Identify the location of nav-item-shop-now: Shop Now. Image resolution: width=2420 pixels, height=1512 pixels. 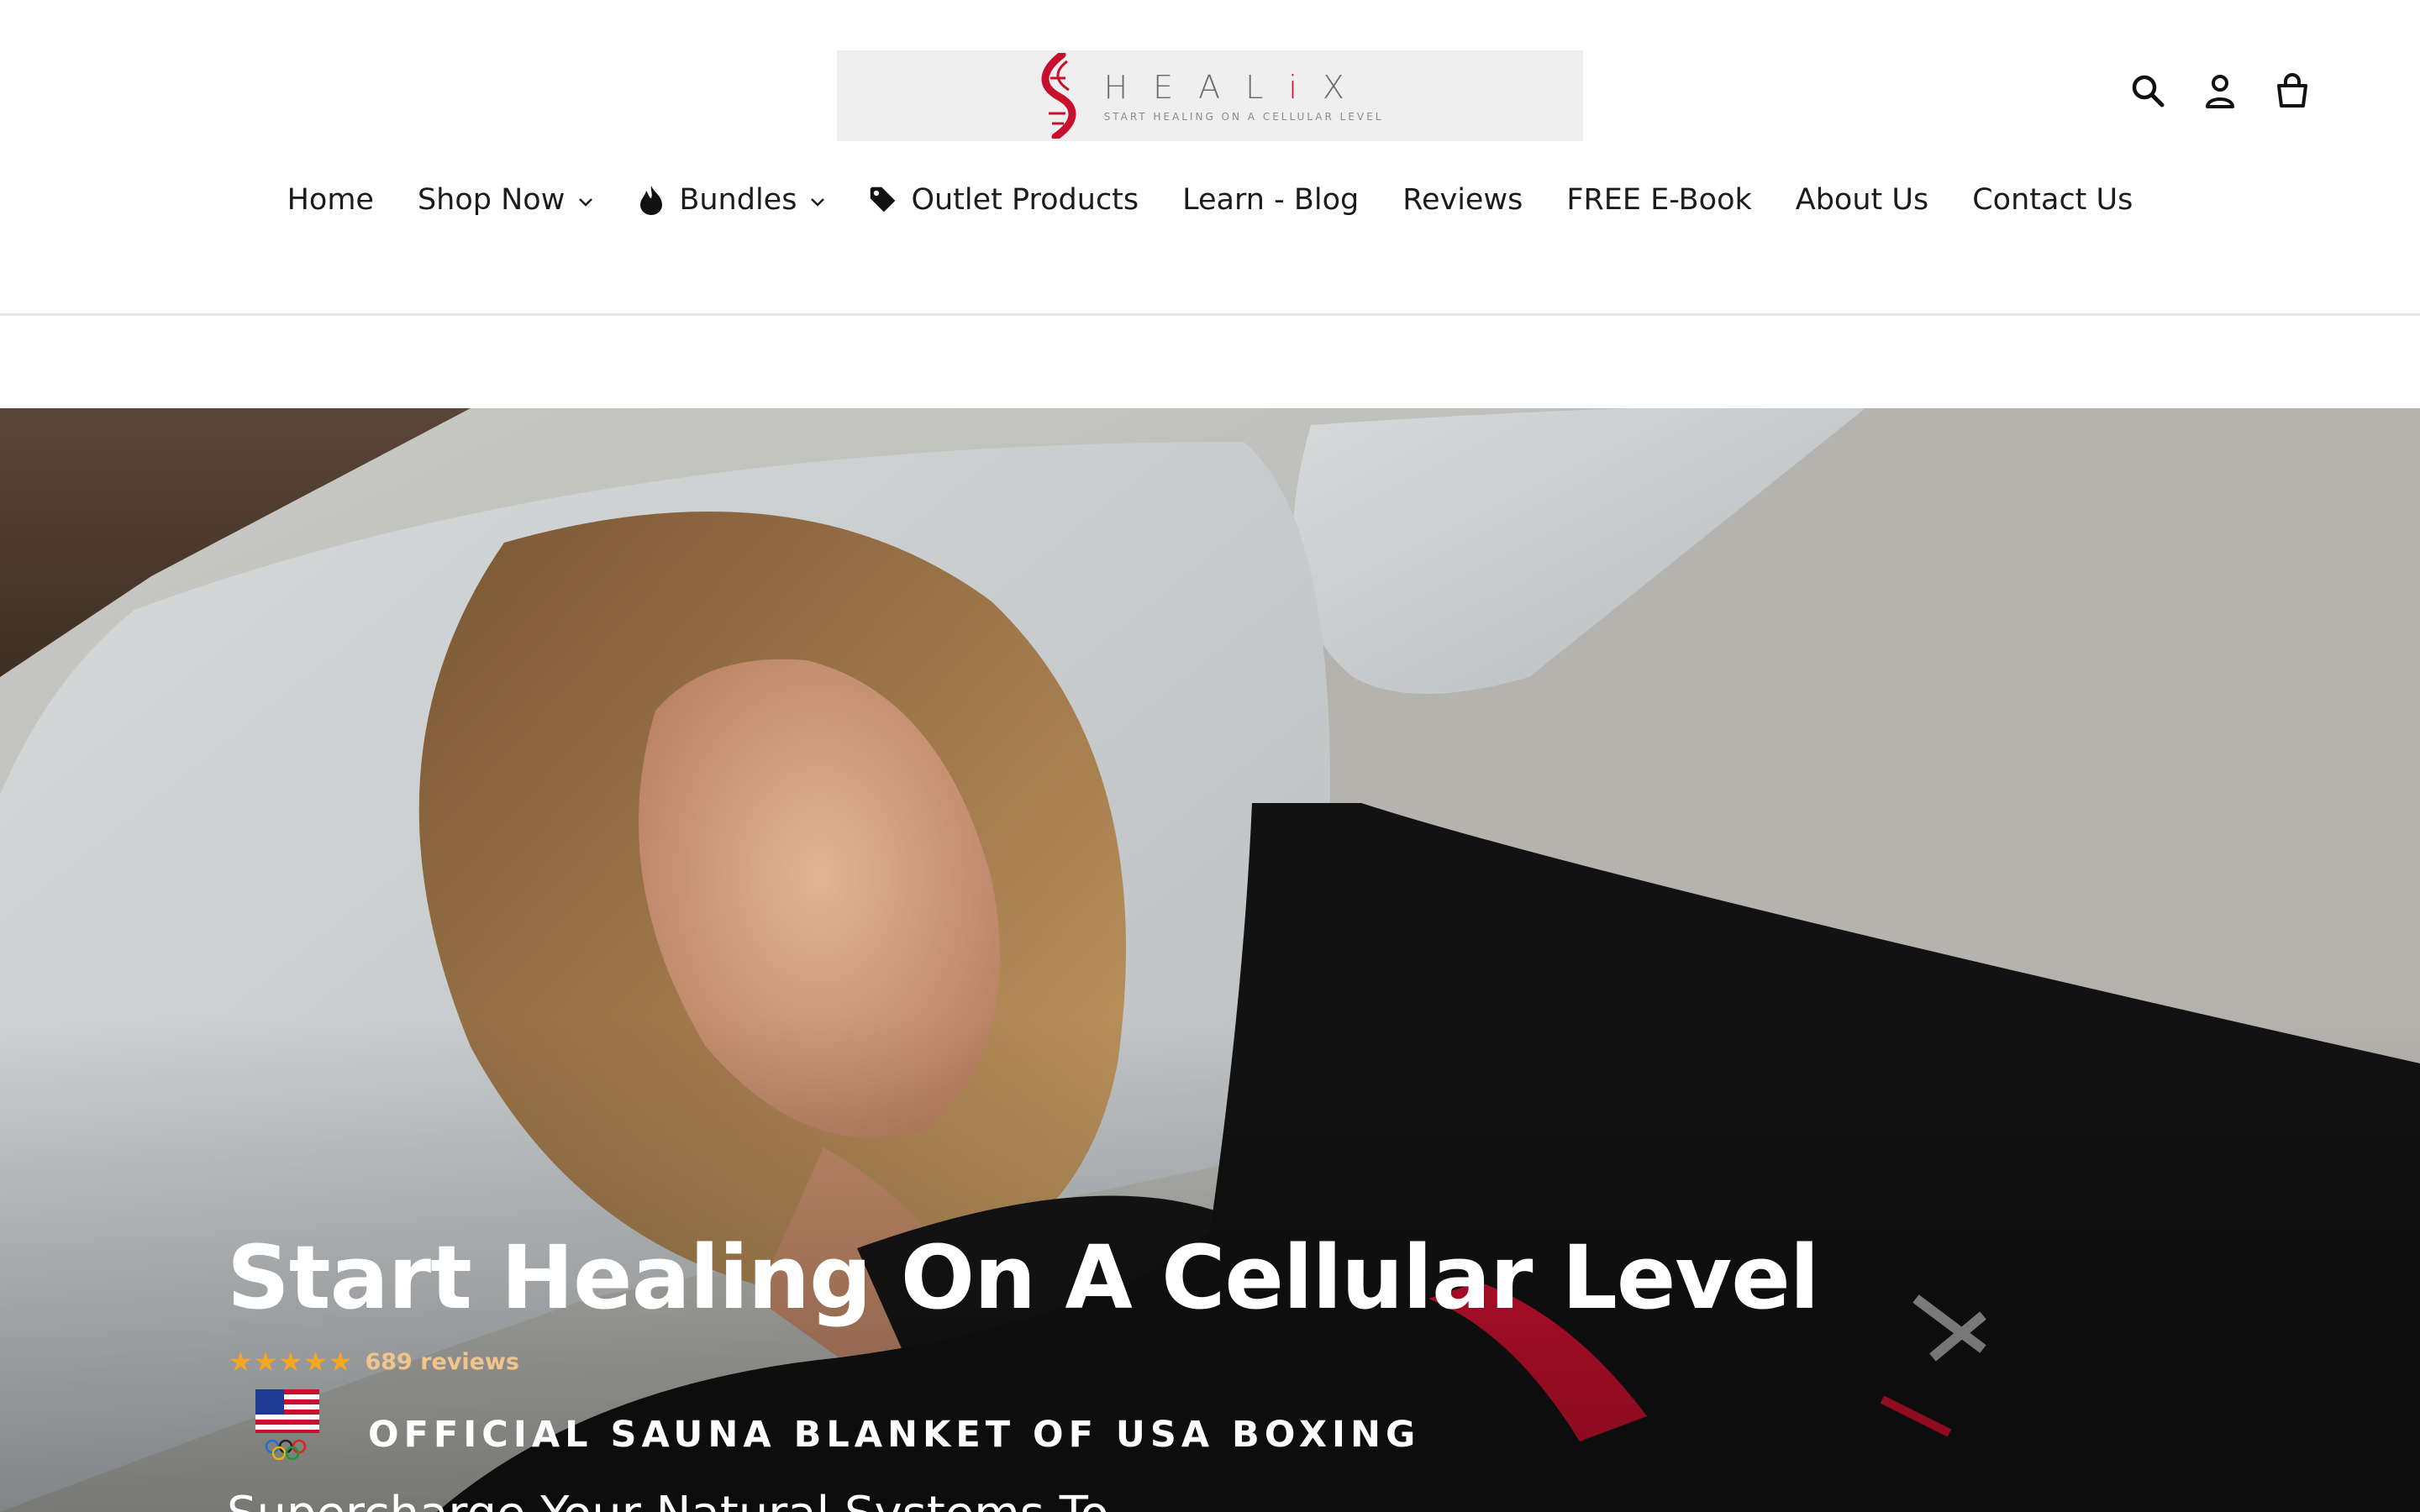
(506, 200).